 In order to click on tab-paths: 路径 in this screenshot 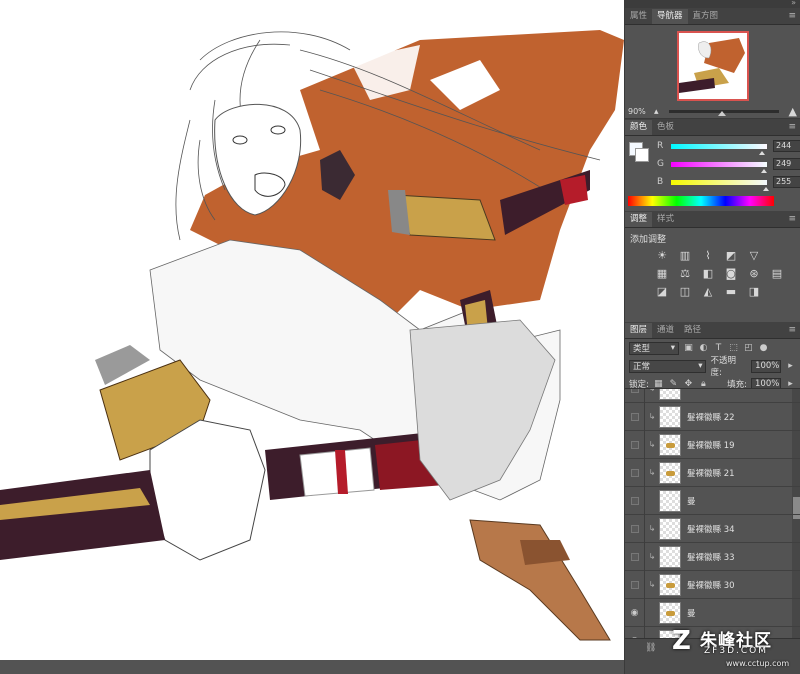, I will do `click(692, 330)`.